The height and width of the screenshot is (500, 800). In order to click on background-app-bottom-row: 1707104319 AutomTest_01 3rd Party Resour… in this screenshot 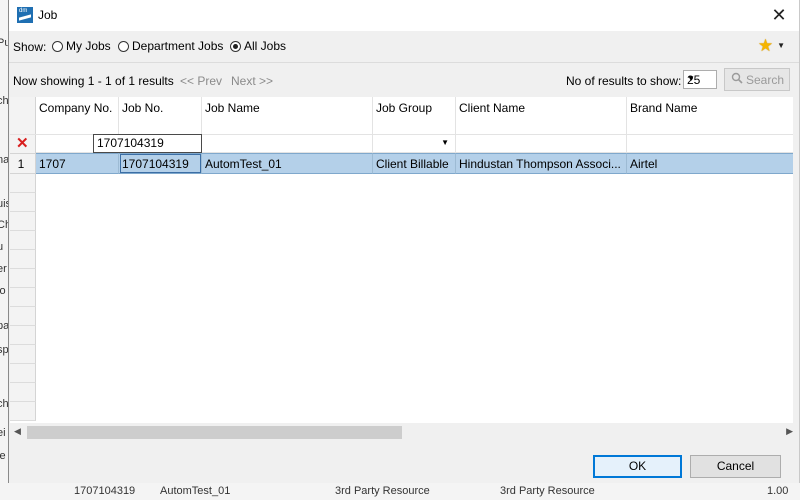, I will do `click(400, 491)`.